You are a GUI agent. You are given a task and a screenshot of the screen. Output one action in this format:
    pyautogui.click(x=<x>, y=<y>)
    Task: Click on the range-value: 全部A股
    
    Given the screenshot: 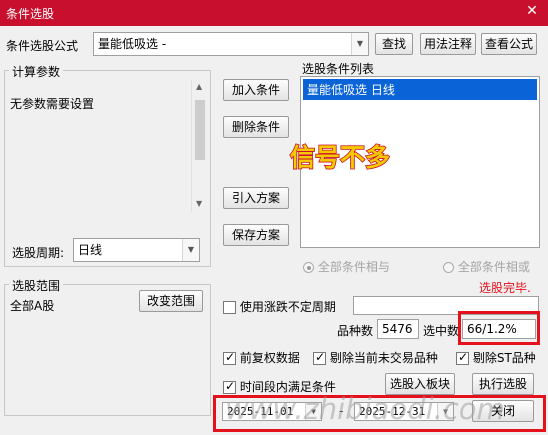 What is the action you would take?
    pyautogui.click(x=32, y=306)
    